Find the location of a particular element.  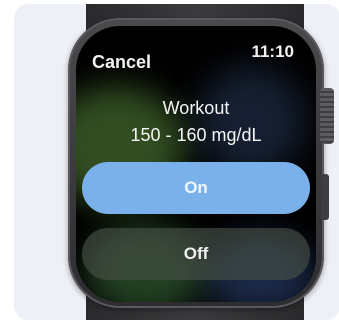

cancel-button: Cancel is located at coordinates (121, 62).